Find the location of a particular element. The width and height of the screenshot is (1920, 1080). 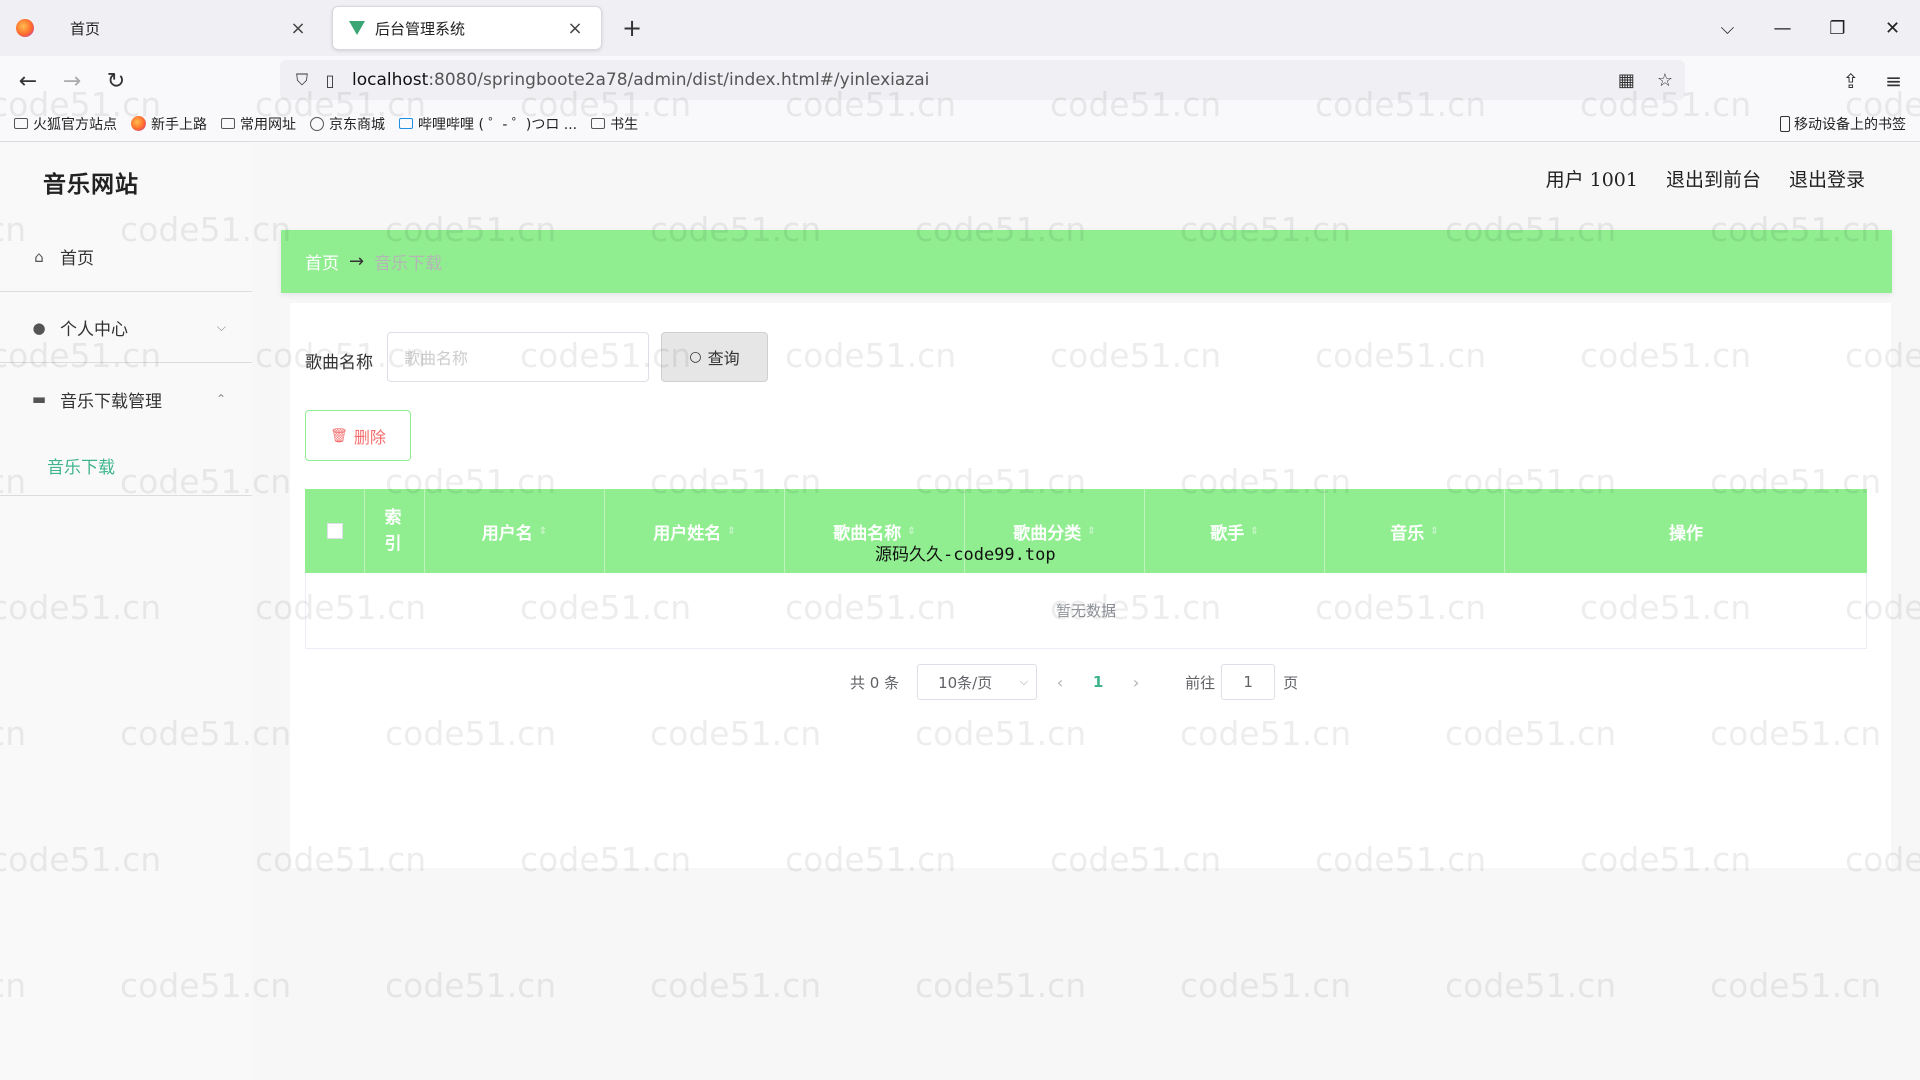

forward-icon: → is located at coordinates (72, 81).